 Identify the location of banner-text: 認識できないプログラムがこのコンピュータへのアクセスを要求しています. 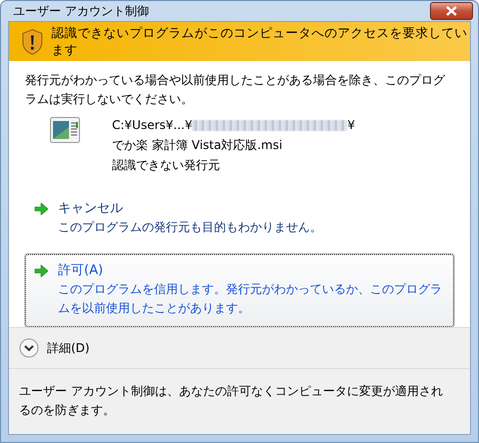
(260, 41).